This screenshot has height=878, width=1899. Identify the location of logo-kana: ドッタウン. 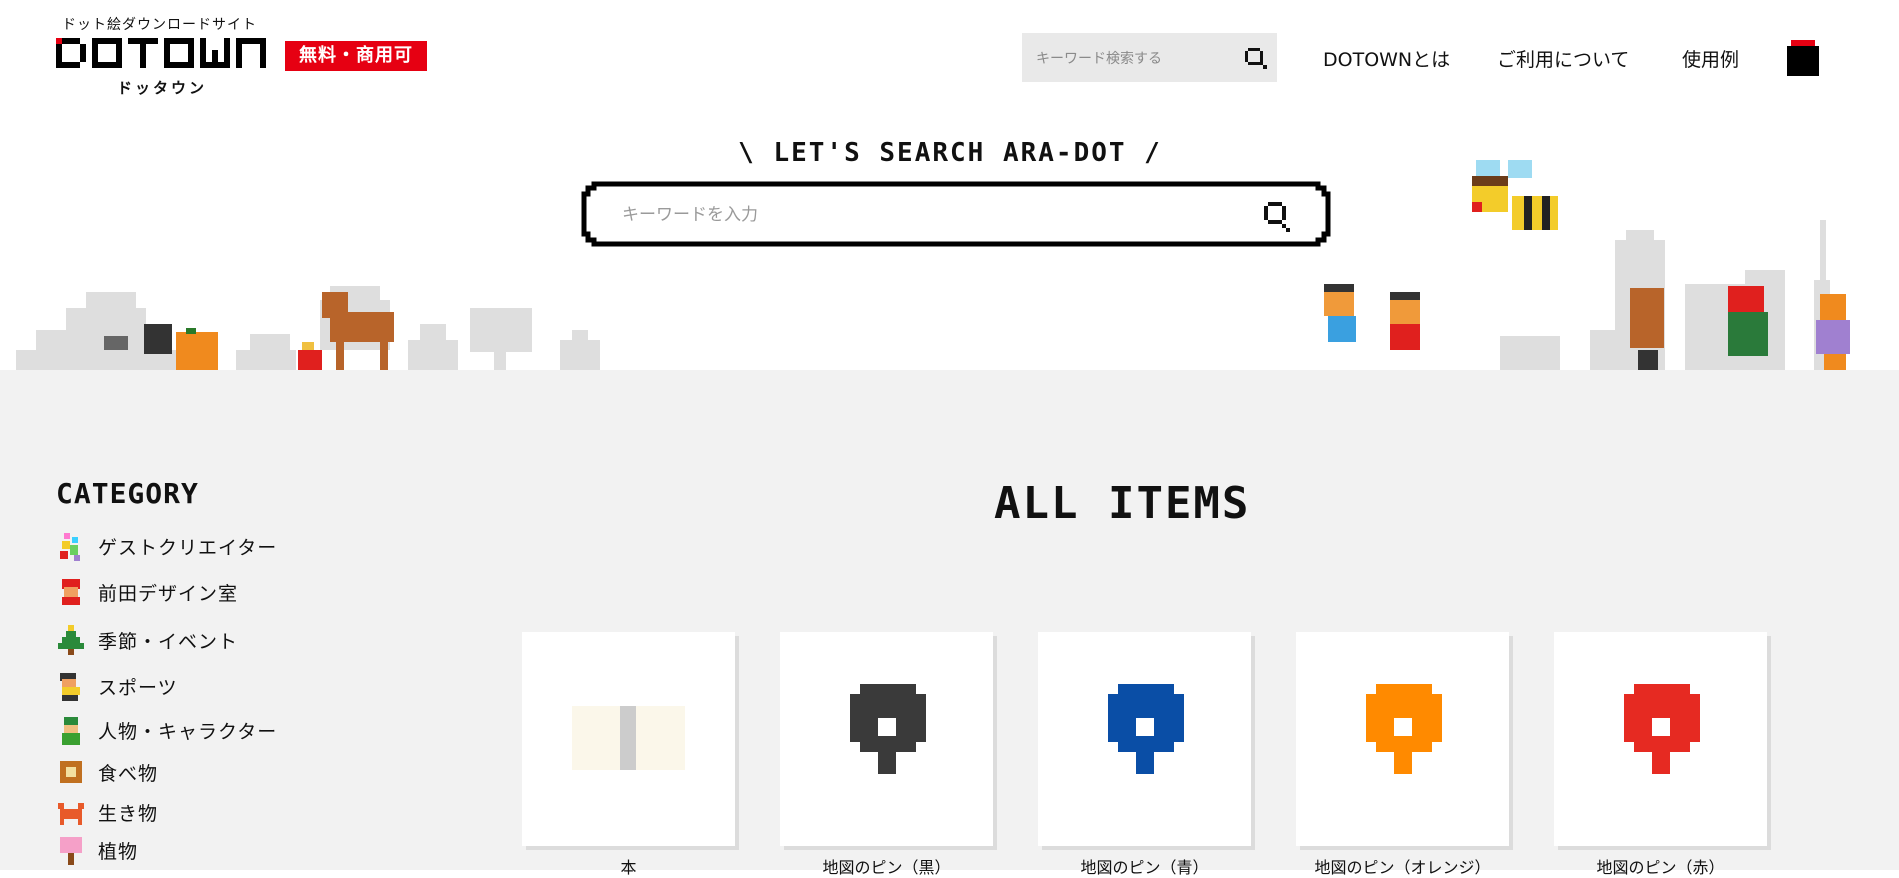
(162, 88).